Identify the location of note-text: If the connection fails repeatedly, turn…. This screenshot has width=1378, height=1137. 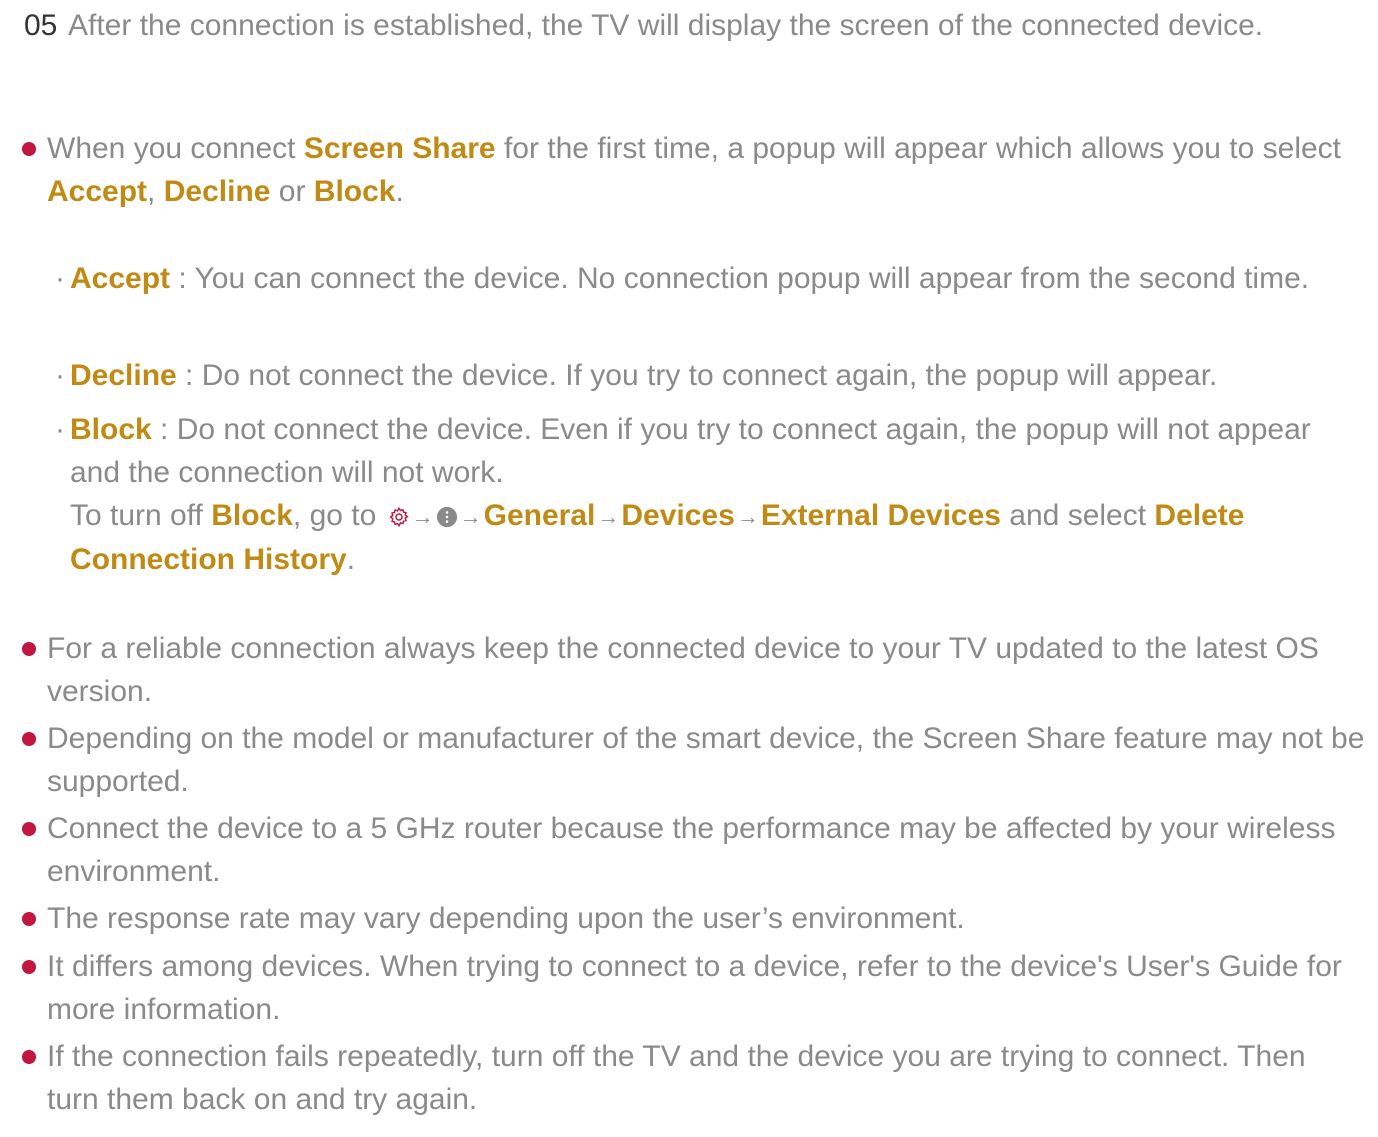
(676, 1078).